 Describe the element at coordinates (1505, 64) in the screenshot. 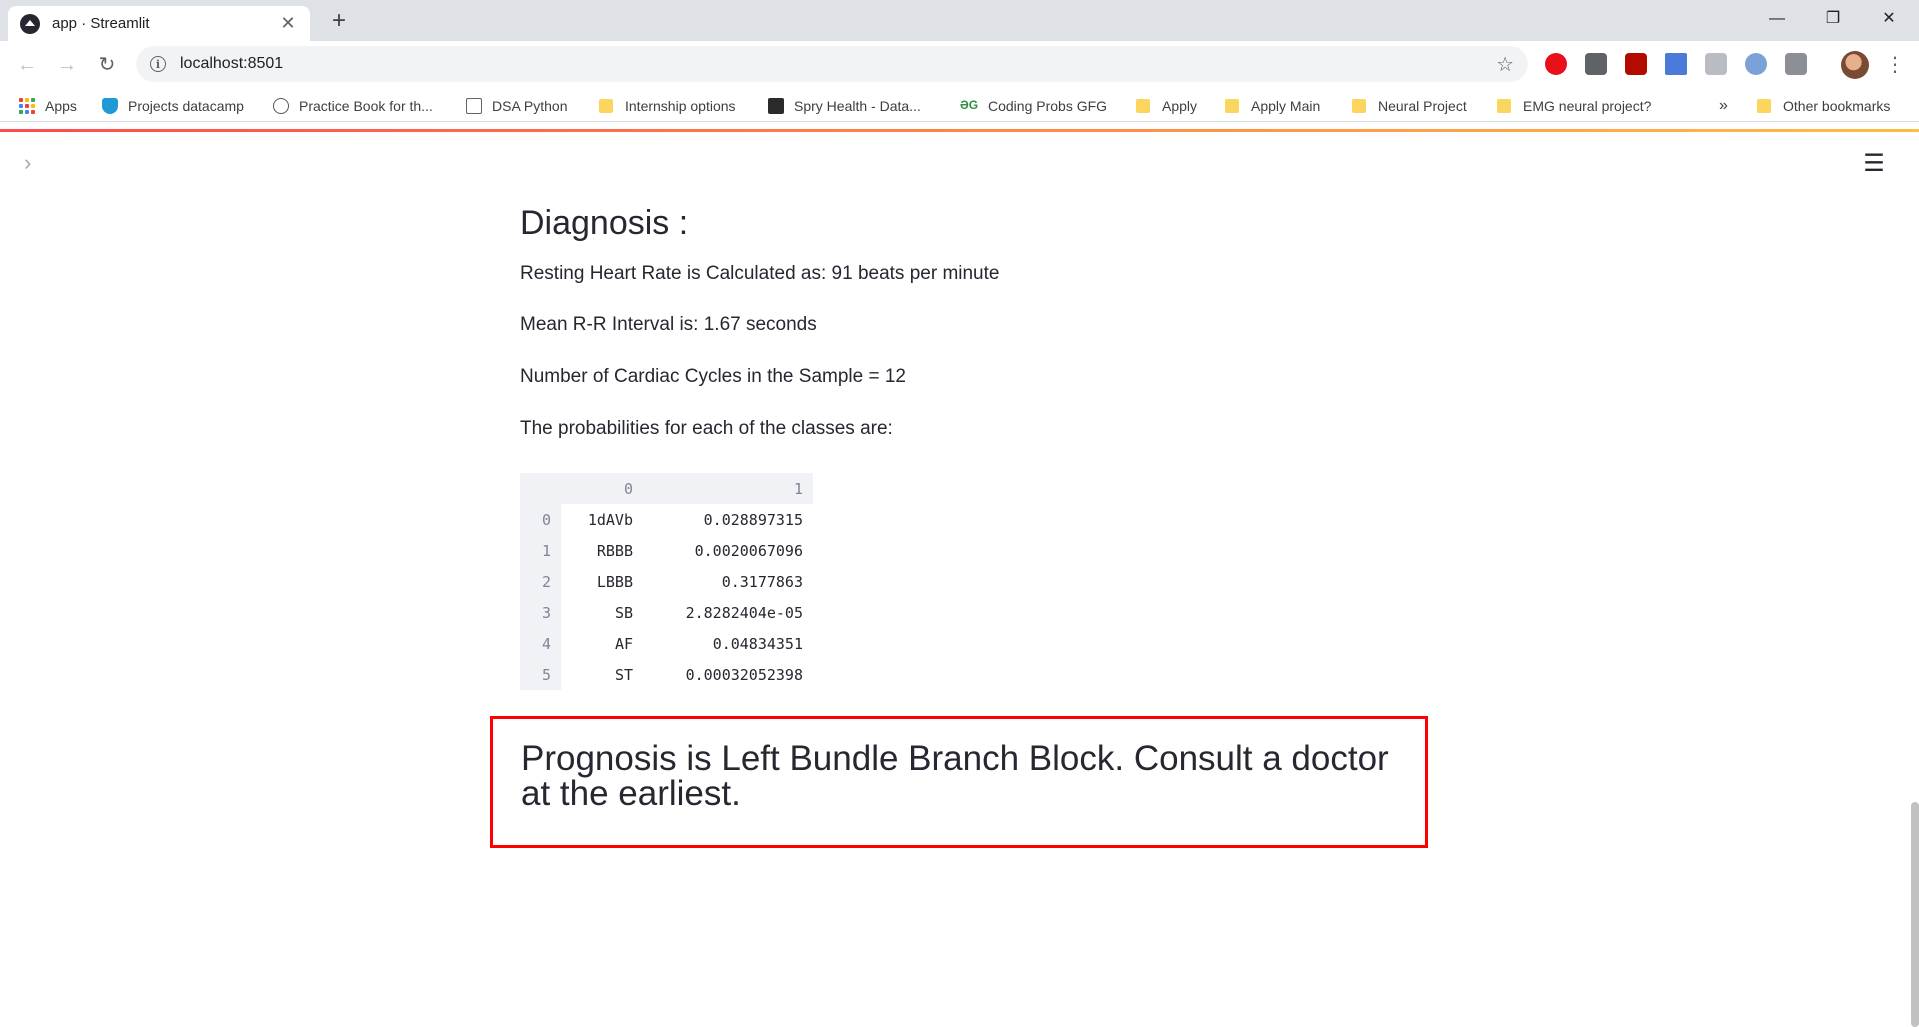

I see `bookmark-star-icon: ☆` at that location.